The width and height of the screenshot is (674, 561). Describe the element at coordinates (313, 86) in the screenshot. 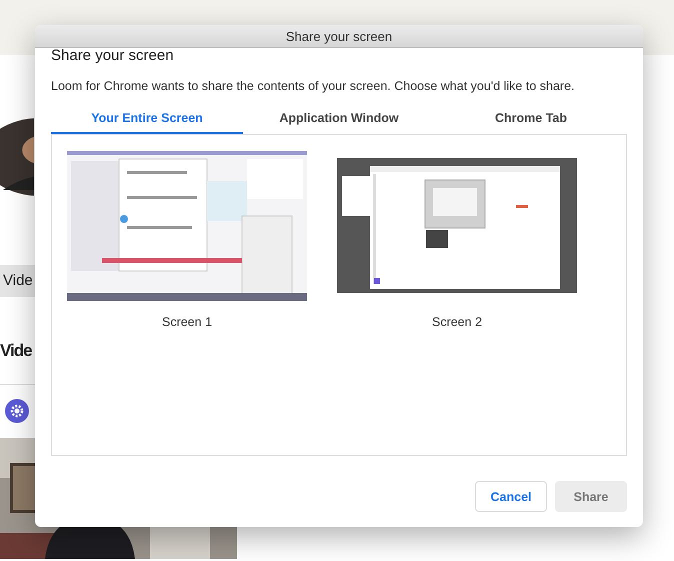

I see `dialog-description: Loom for Chrome wants to share the contents of your screen. Choose what you'd like to share.` at that location.